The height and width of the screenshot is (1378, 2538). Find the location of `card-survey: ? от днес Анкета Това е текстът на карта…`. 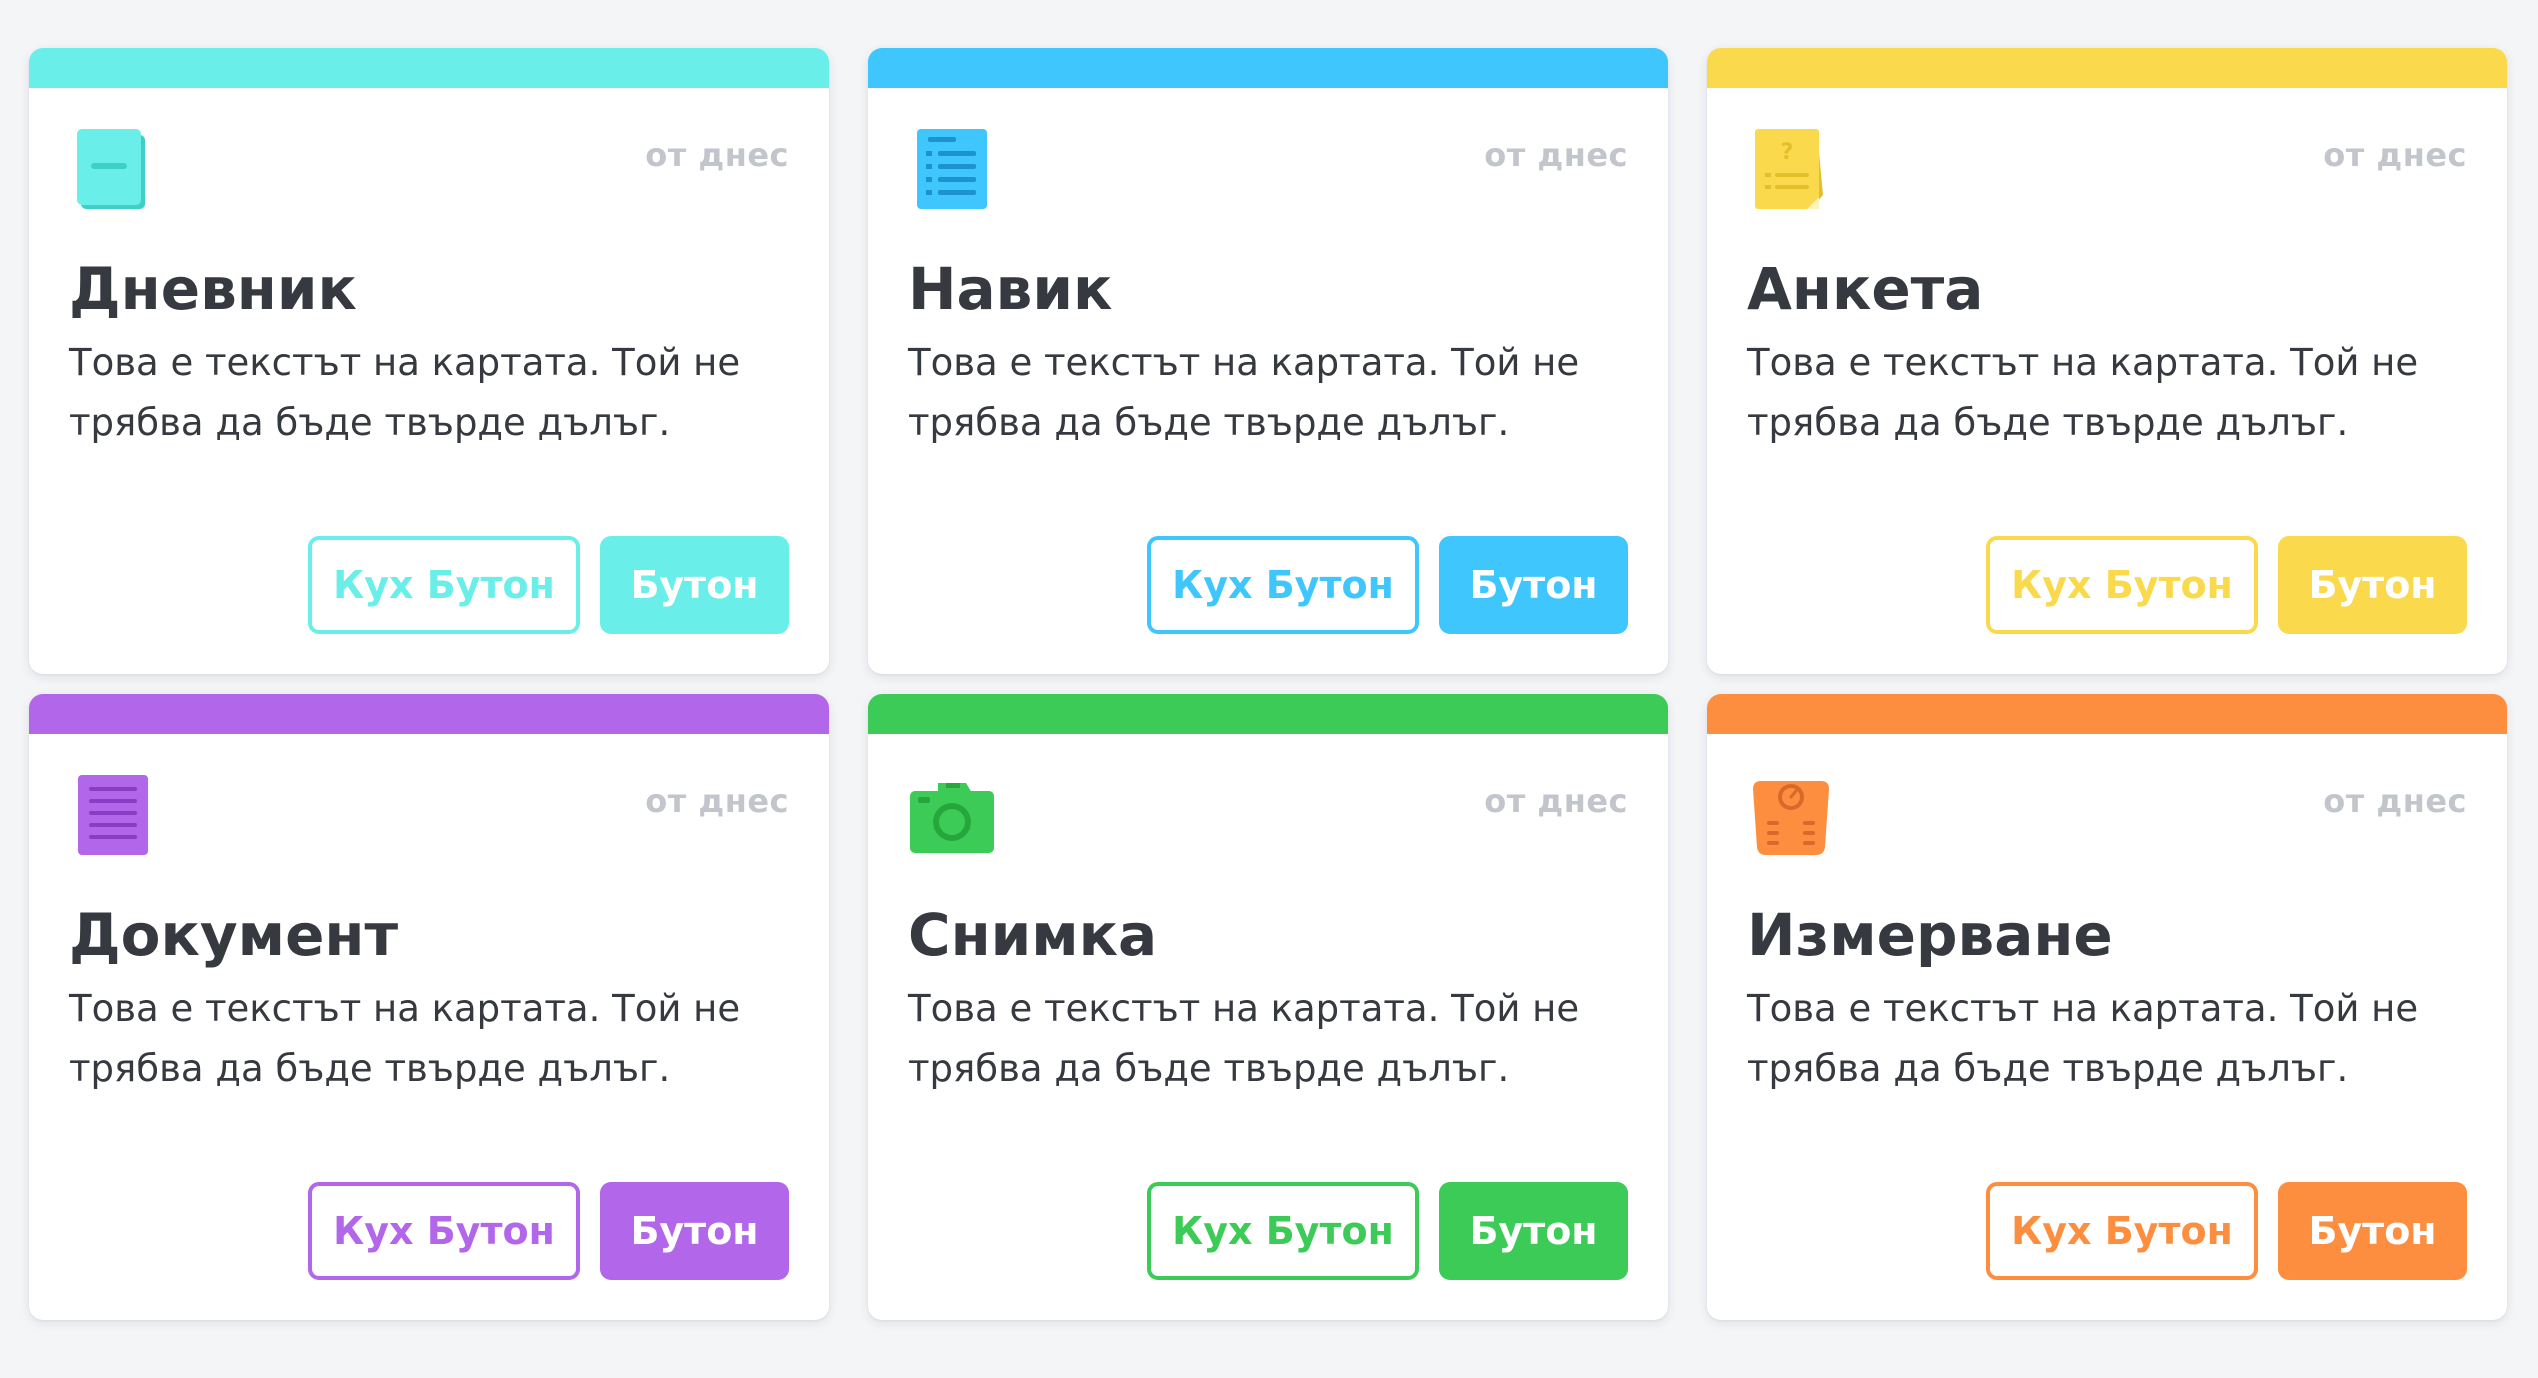

card-survey: ? от днес Анкета Това е текстът на карта… is located at coordinates (2107, 361).